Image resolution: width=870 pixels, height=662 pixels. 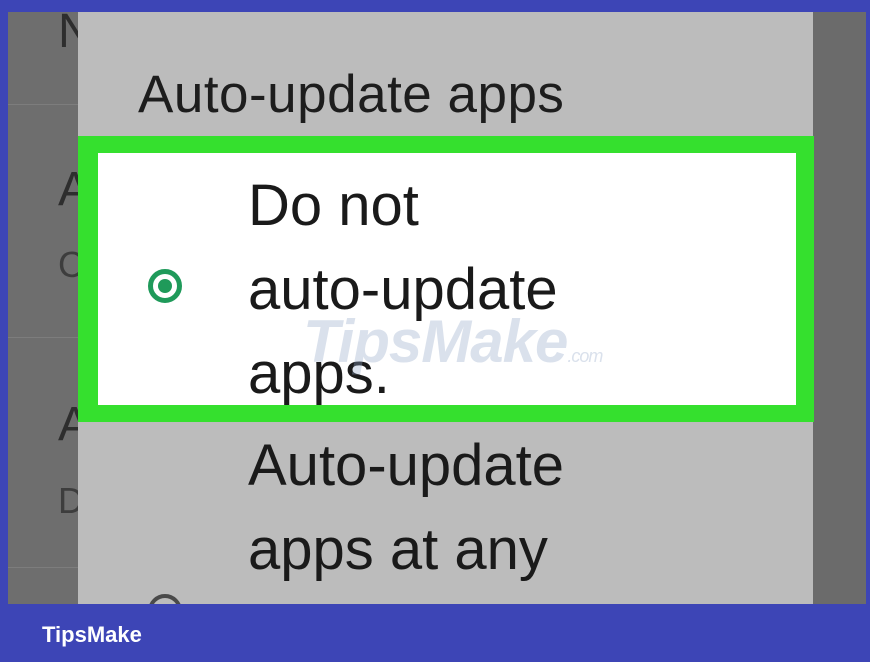 I want to click on footer-bar: TipsMake, so click(x=435, y=633).